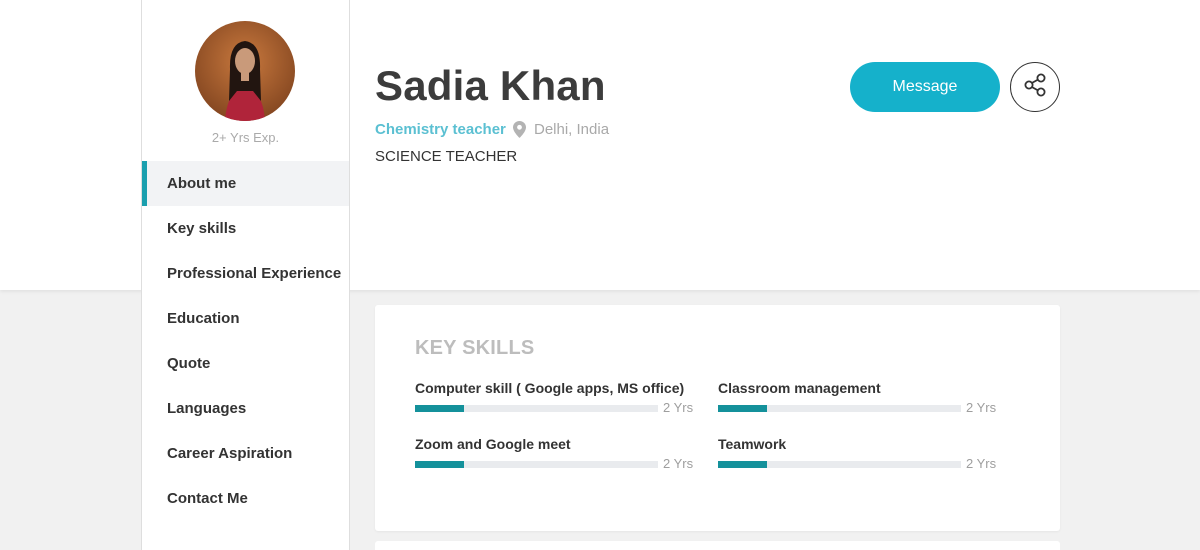  What do you see at coordinates (245, 408) in the screenshot?
I see `sidebar-item-languages: Languages` at bounding box center [245, 408].